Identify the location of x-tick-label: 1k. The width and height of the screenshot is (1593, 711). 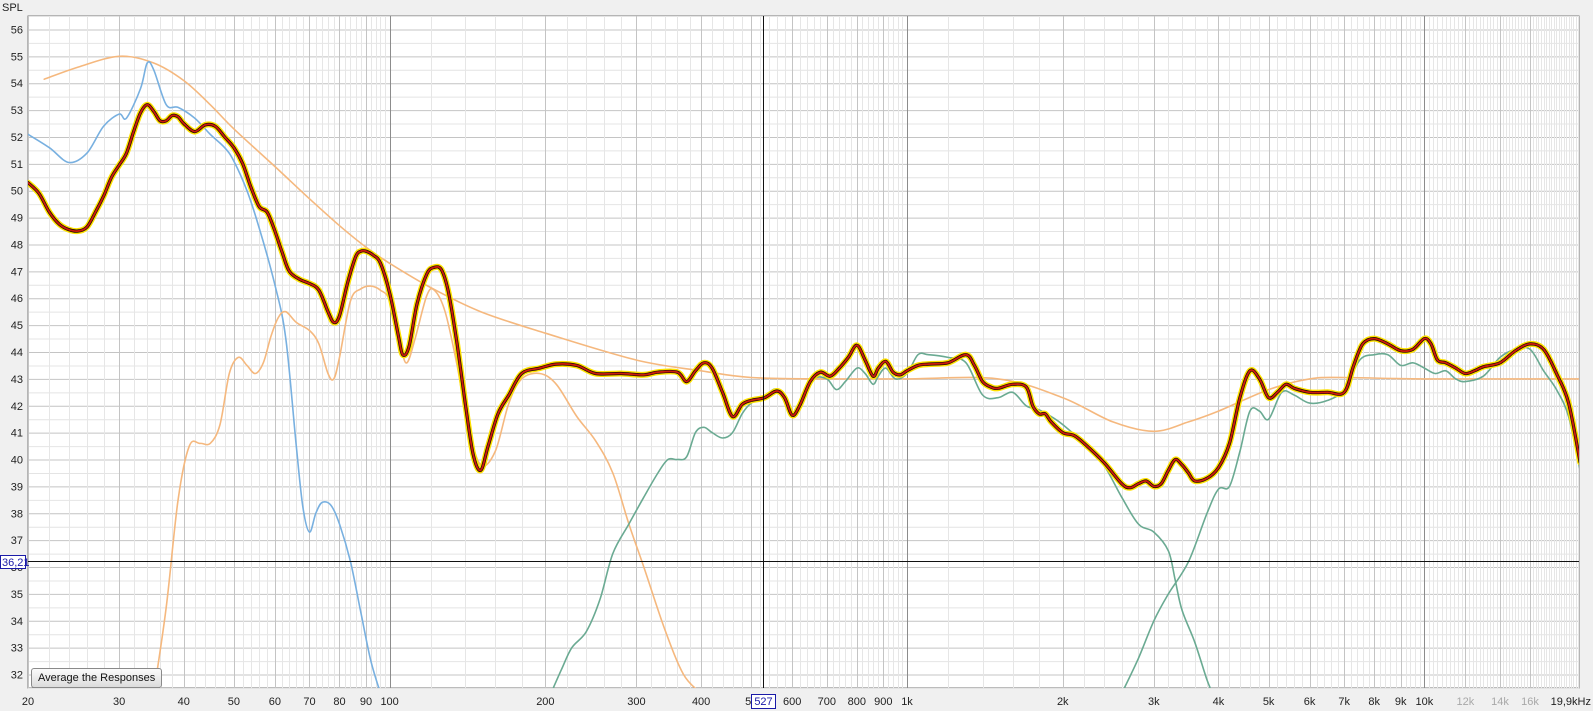
(907, 702).